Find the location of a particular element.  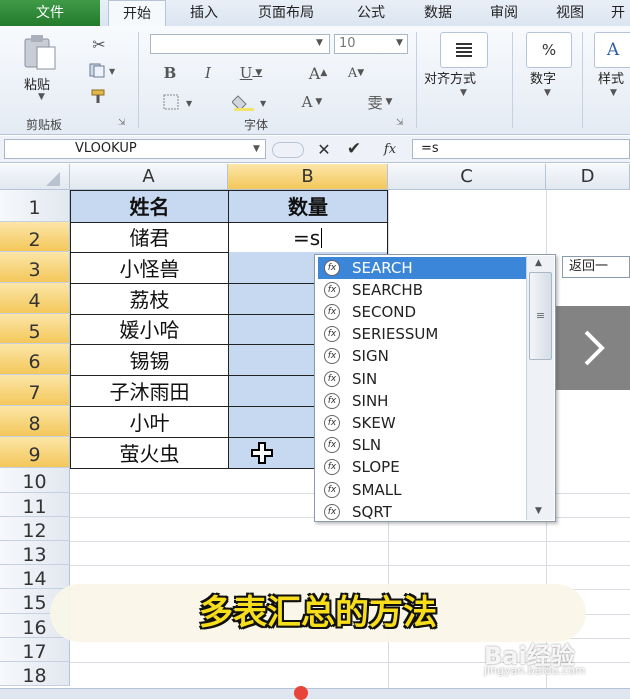

styles-dropdown-icon: ▼ is located at coordinates (613, 93).